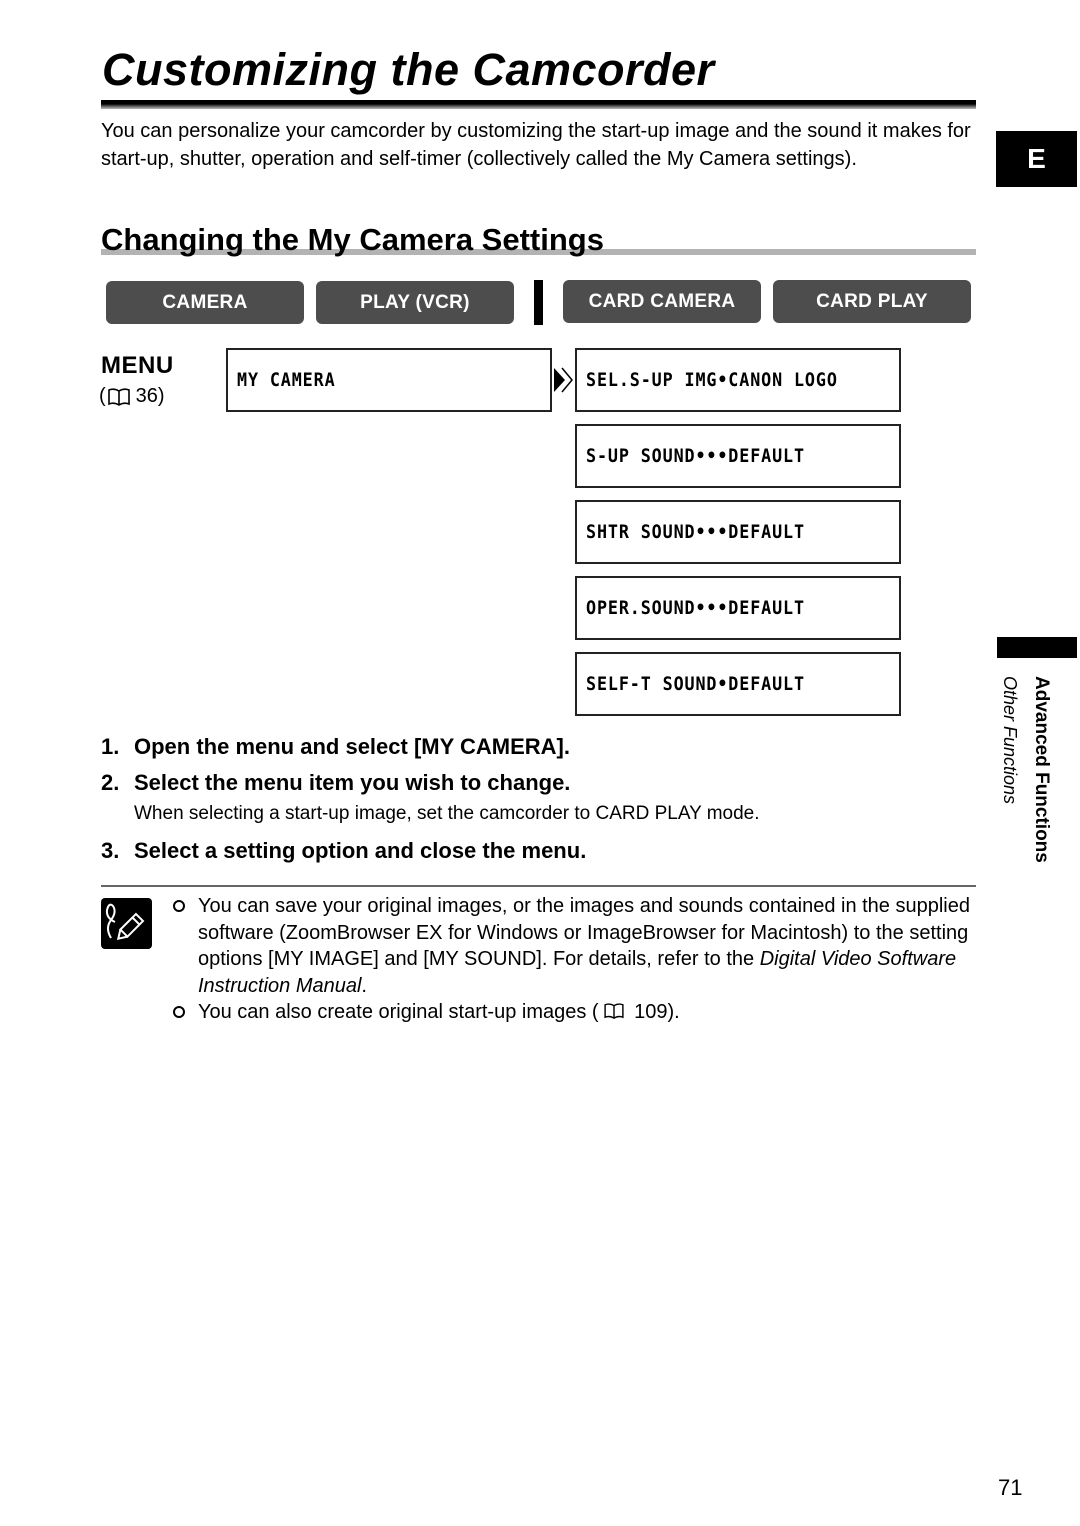  Describe the element at coordinates (110, 746) in the screenshot. I see `step-number: 1.` at that location.